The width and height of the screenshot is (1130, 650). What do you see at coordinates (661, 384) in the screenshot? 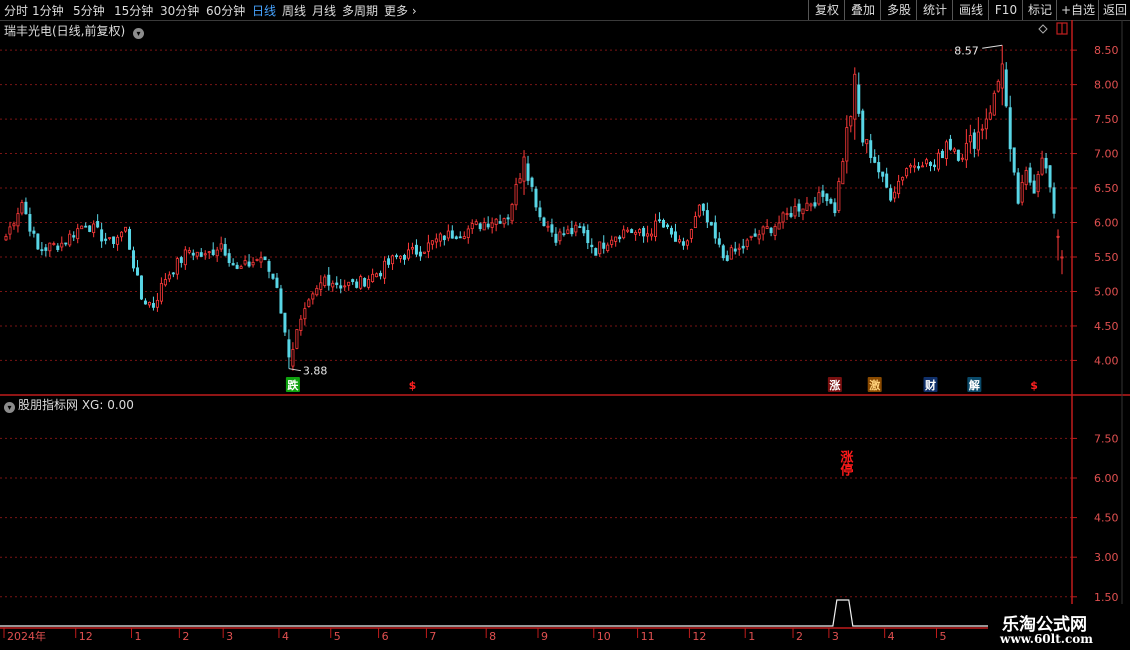
I see `event-badges: 跌 $ 涨 激 财 解 $` at bounding box center [661, 384].